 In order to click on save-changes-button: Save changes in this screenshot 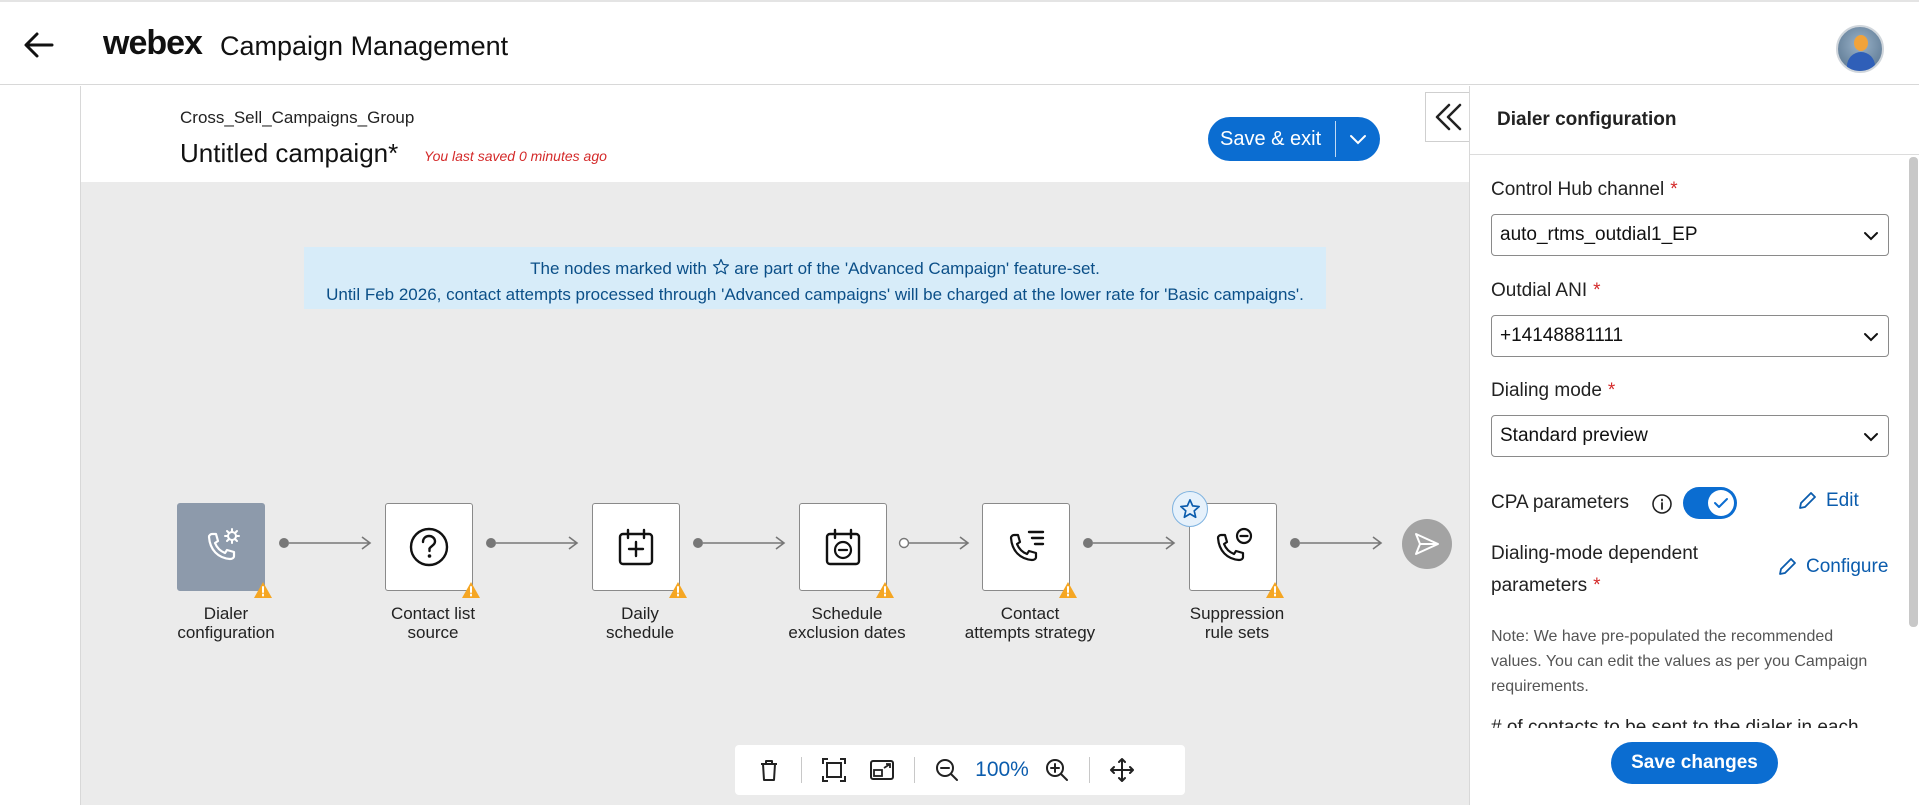, I will do `click(1694, 763)`.